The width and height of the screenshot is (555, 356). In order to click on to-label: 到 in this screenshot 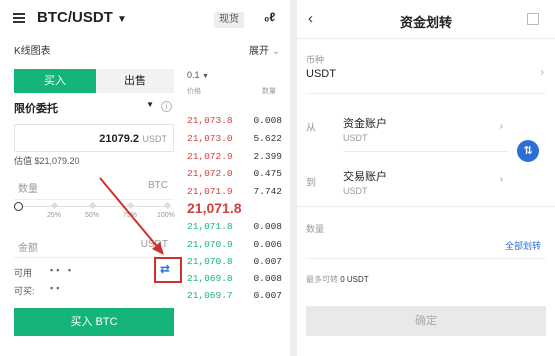, I will do `click(311, 183)`.